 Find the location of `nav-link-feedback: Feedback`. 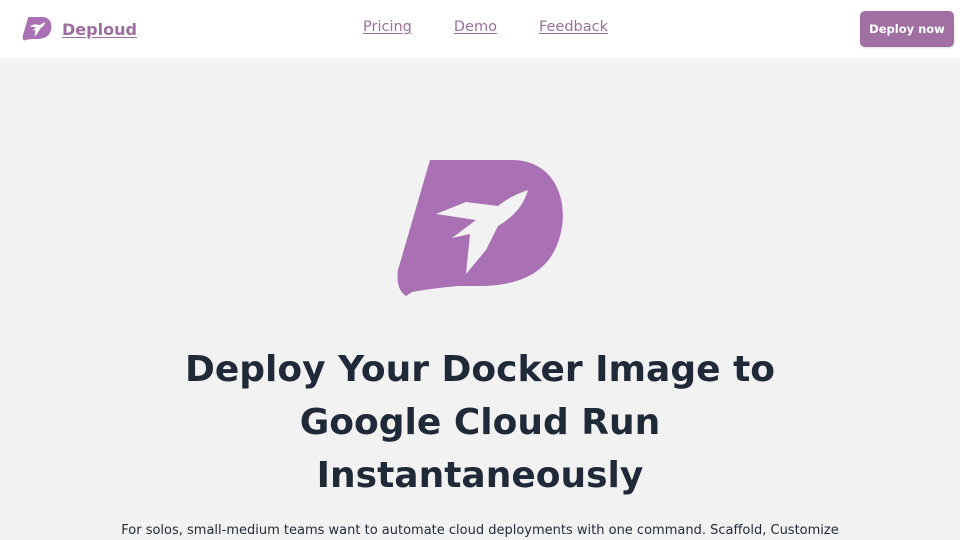

nav-link-feedback: Feedback is located at coordinates (573, 27).